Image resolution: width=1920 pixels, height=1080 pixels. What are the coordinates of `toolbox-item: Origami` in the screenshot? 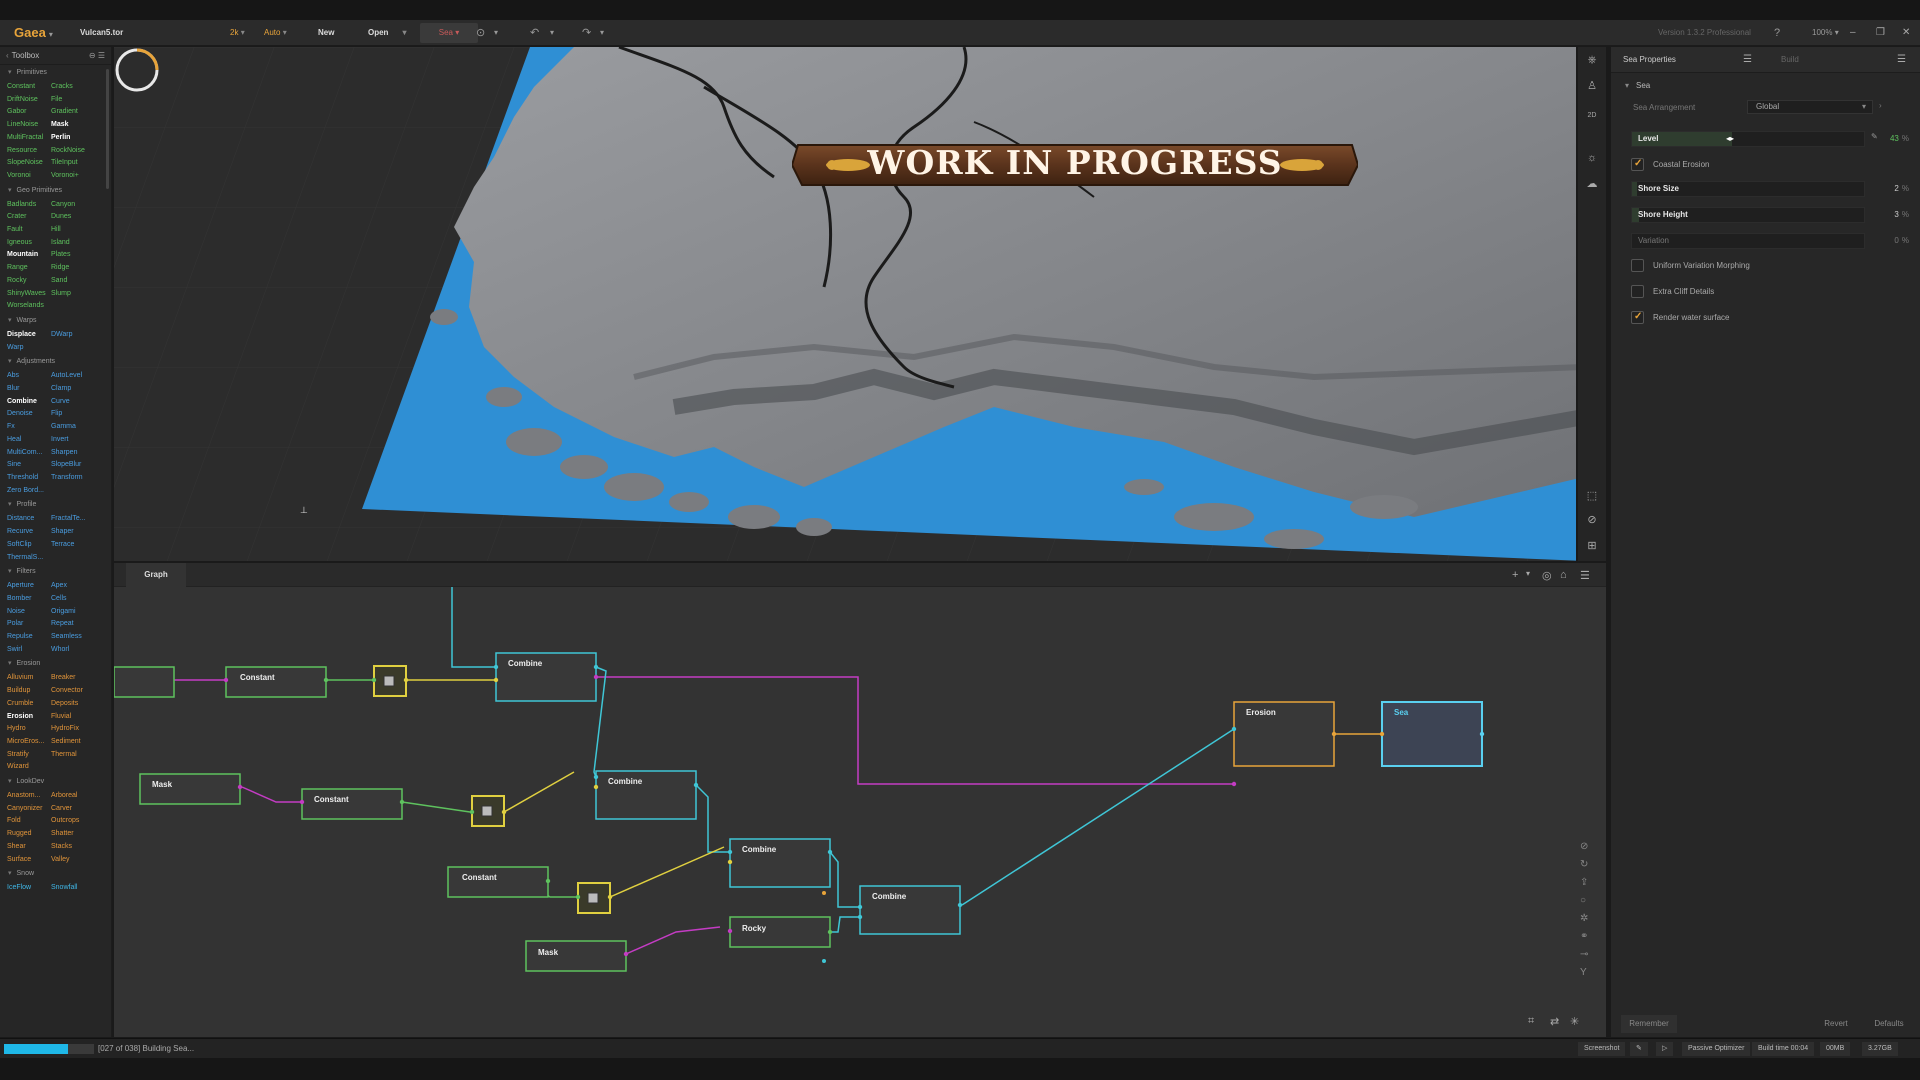 It's located at (81, 612).